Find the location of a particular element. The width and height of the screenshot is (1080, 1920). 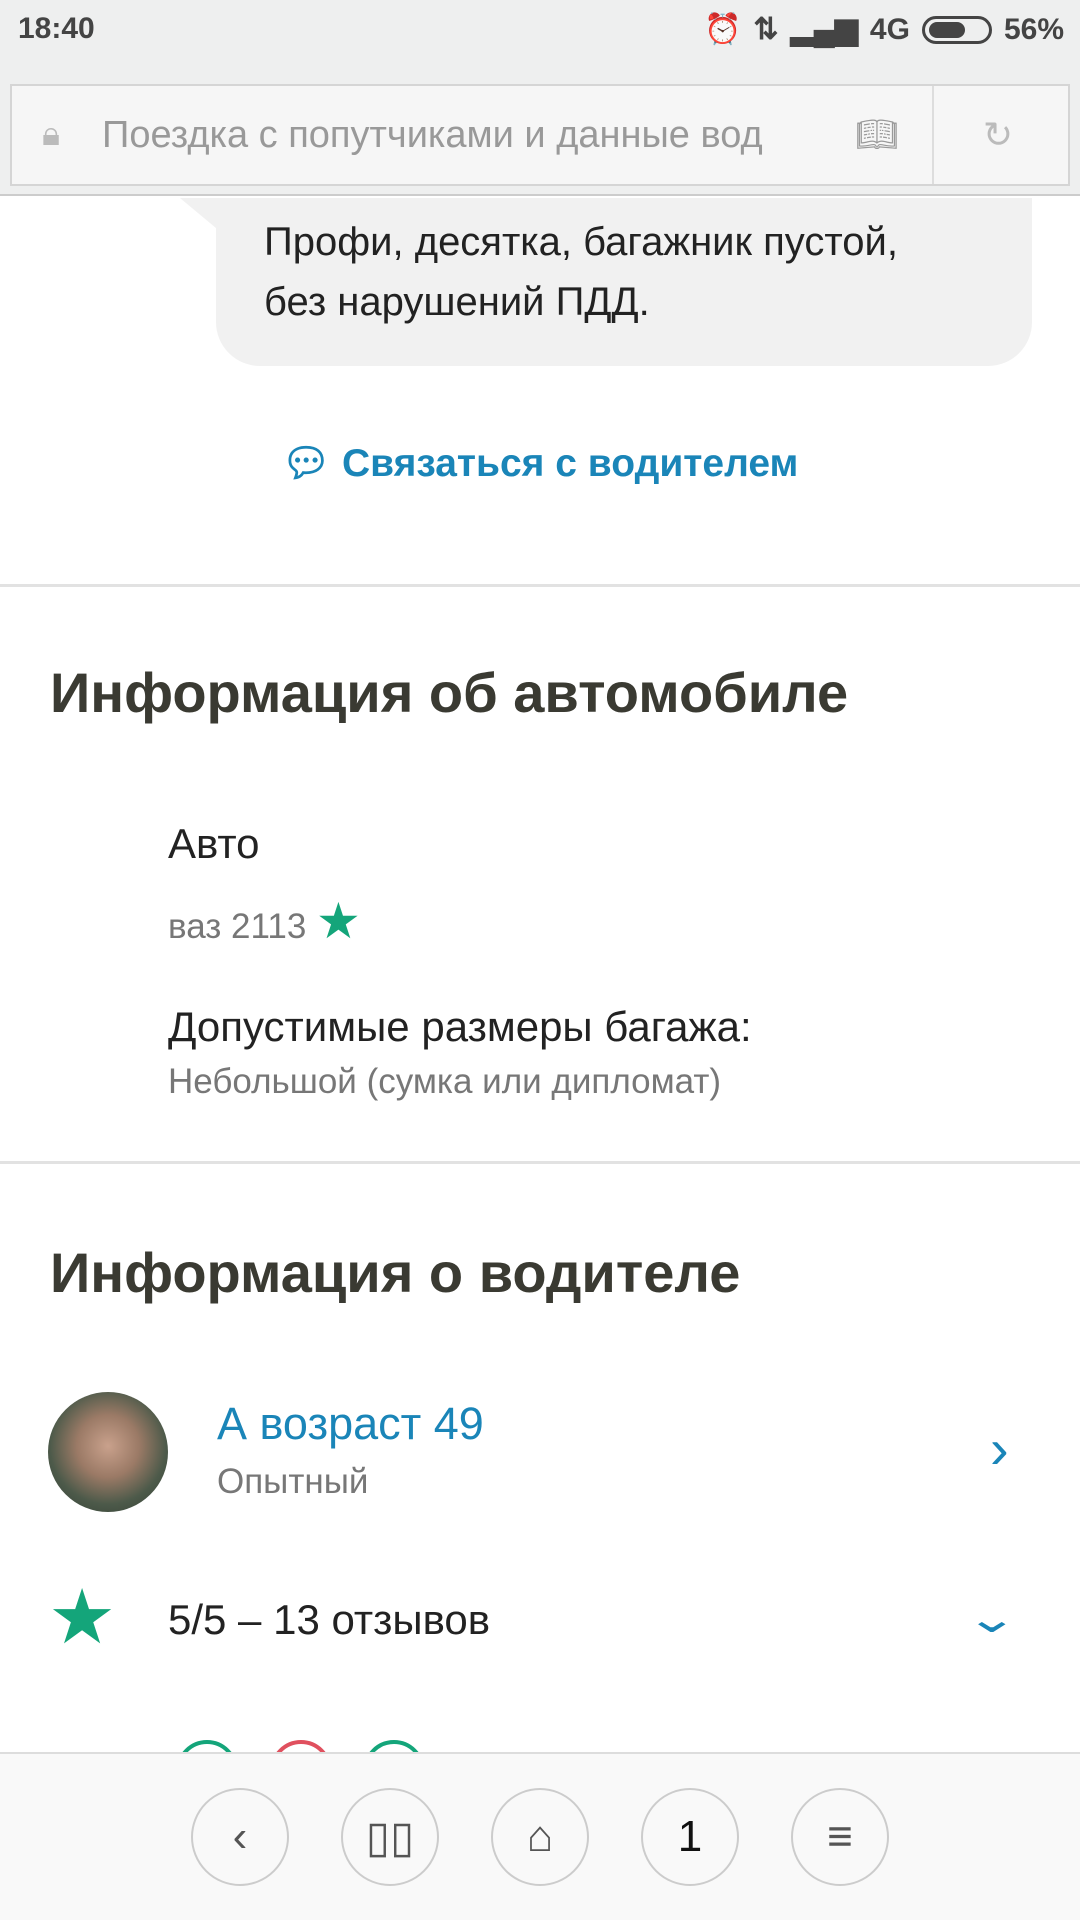

bubble-tail is located at coordinates (198, 213).